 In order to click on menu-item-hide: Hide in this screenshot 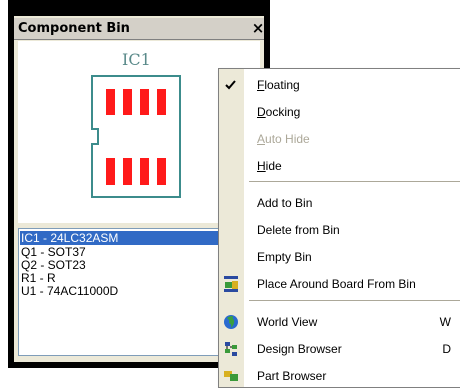, I will do `click(339, 166)`.